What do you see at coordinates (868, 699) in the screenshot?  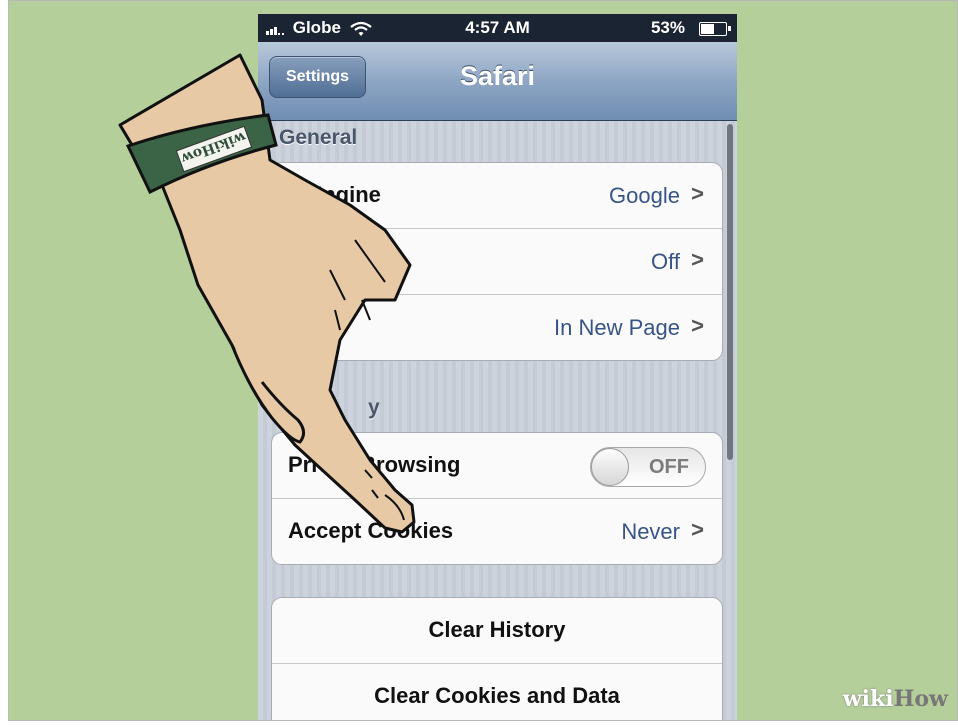 I see `watermark-part1: wiki` at bounding box center [868, 699].